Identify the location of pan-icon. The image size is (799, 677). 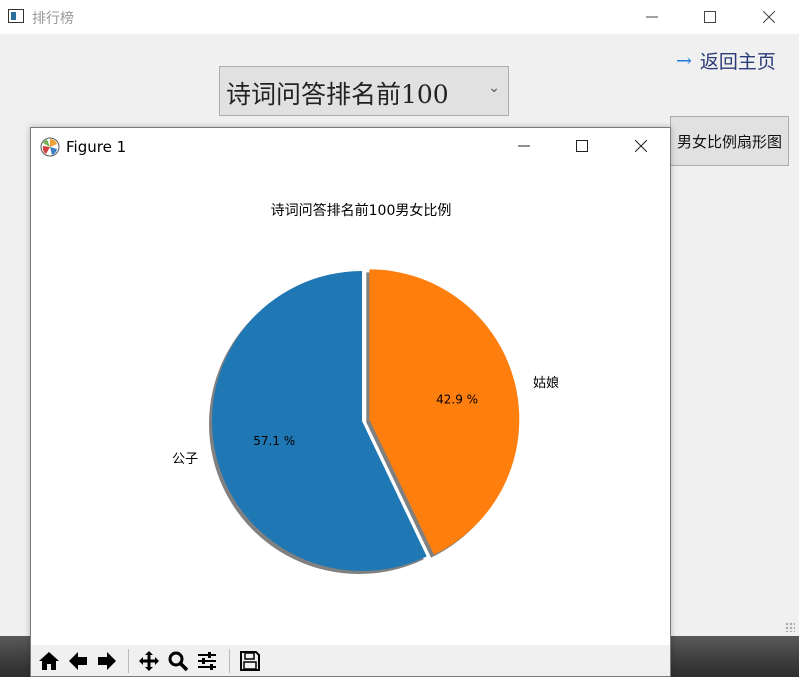
(149, 661).